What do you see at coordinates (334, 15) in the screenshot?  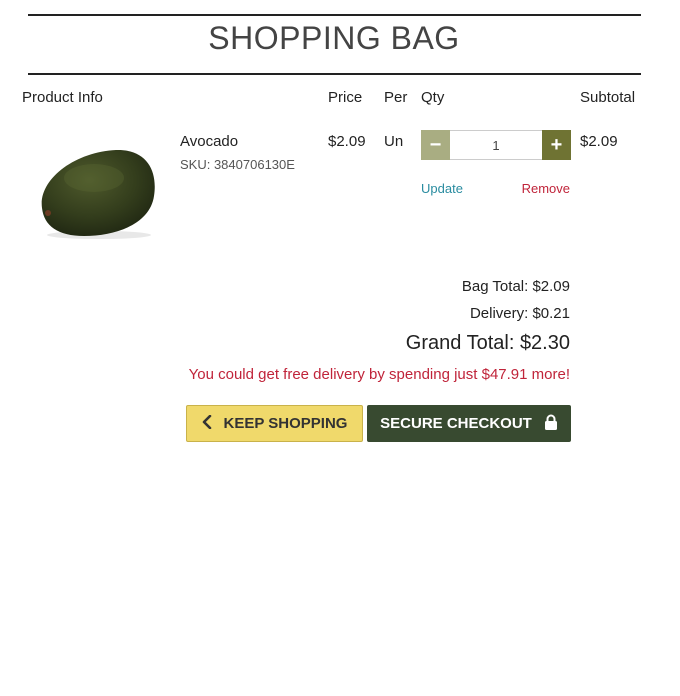 I see `title-top-divider` at bounding box center [334, 15].